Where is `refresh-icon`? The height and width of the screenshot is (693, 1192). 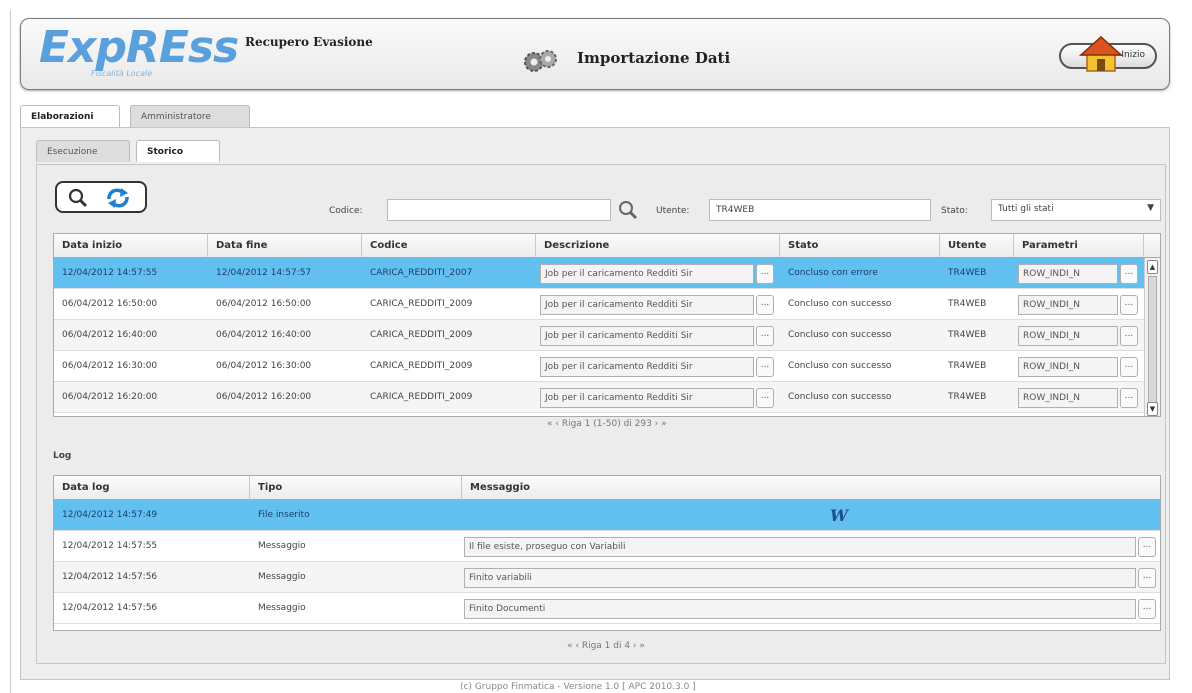 refresh-icon is located at coordinates (118, 199).